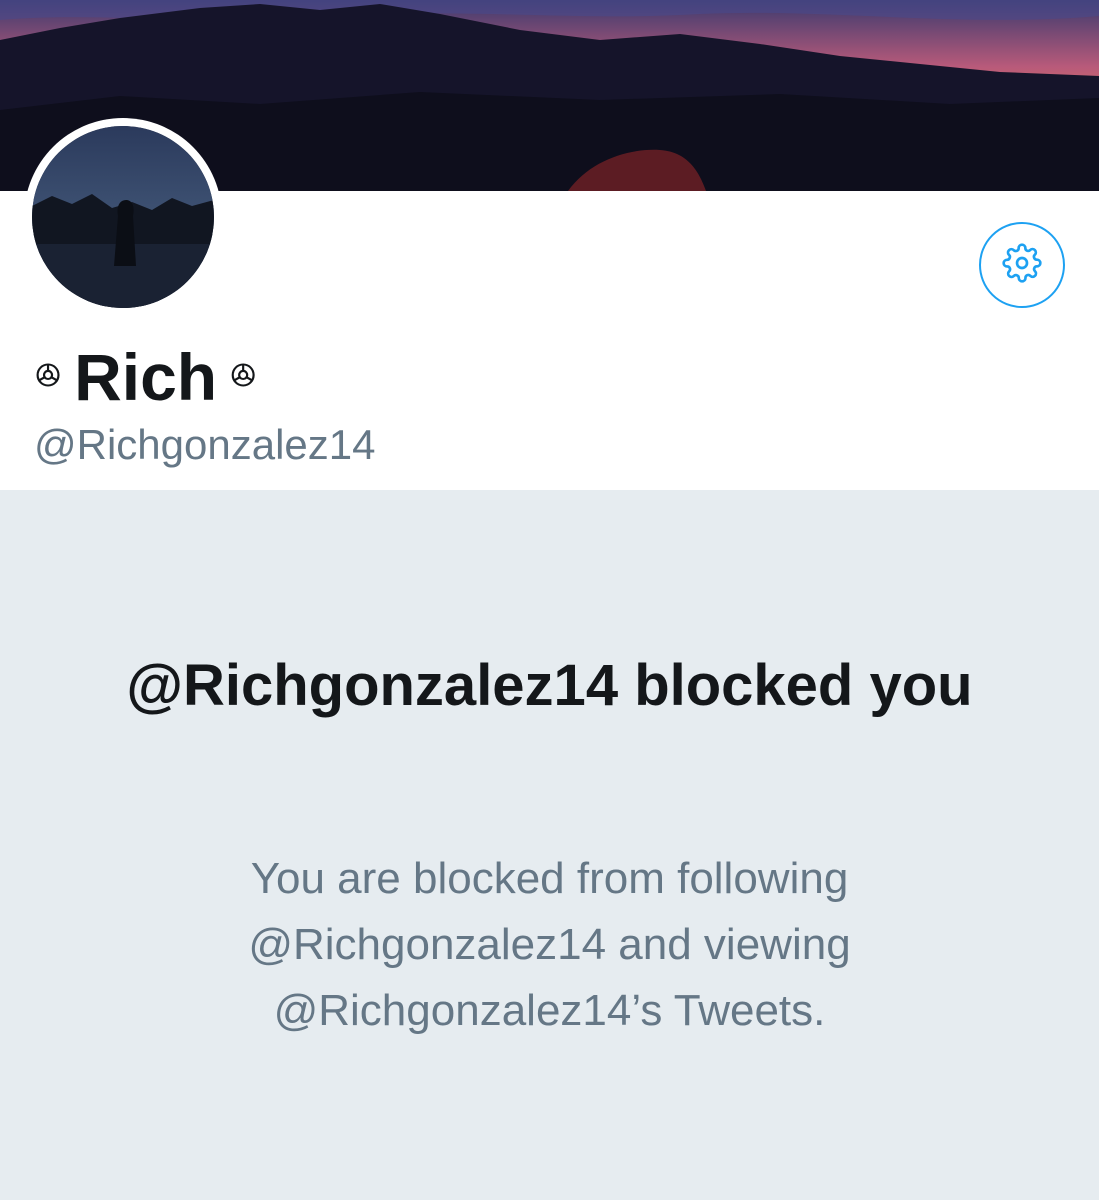  Describe the element at coordinates (48, 376) in the screenshot. I see `name-decoration-left: ꔮ` at that location.